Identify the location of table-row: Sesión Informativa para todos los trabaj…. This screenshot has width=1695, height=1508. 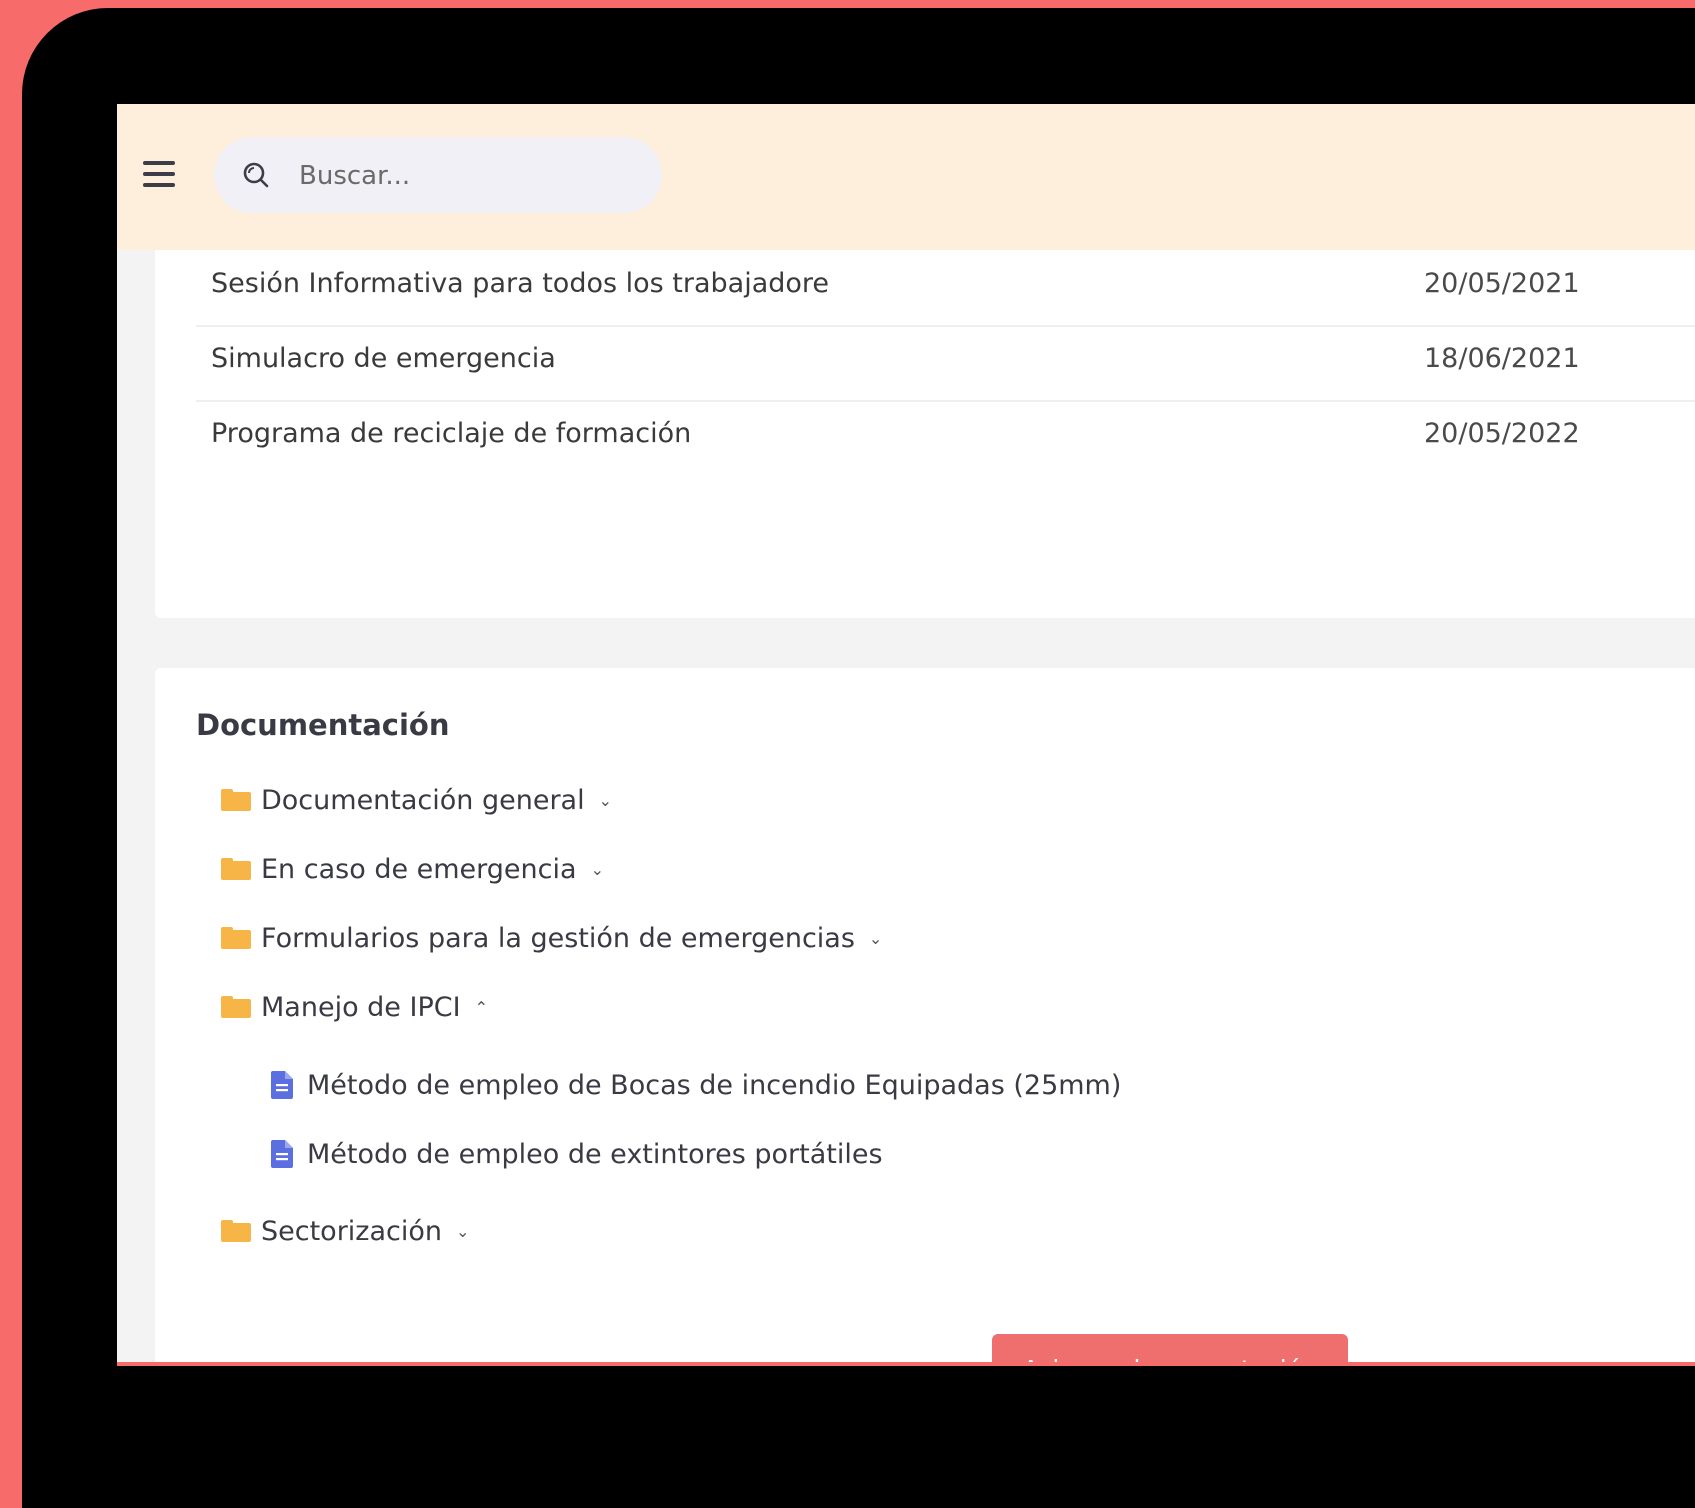
(945, 288).